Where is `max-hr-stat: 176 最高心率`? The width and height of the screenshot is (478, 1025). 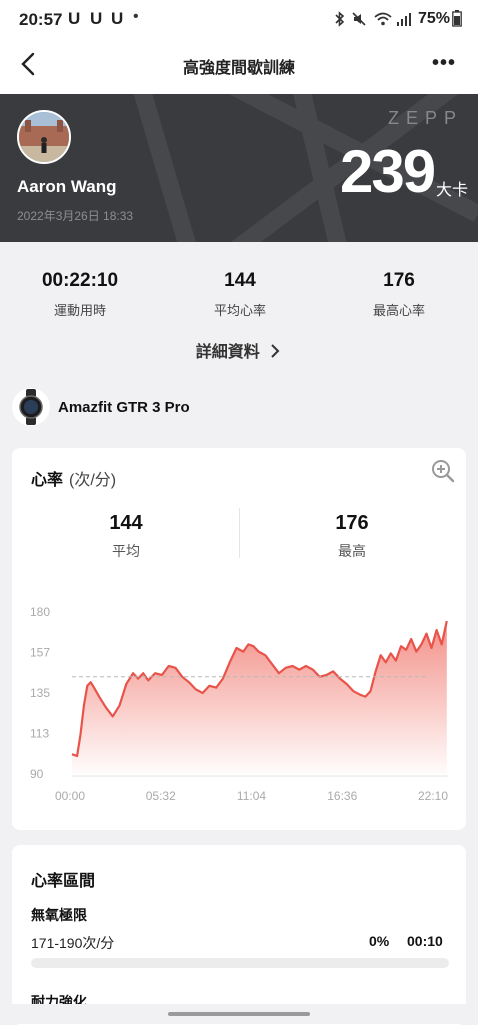
max-hr-stat: 176 最高心率 is located at coordinates (399, 294).